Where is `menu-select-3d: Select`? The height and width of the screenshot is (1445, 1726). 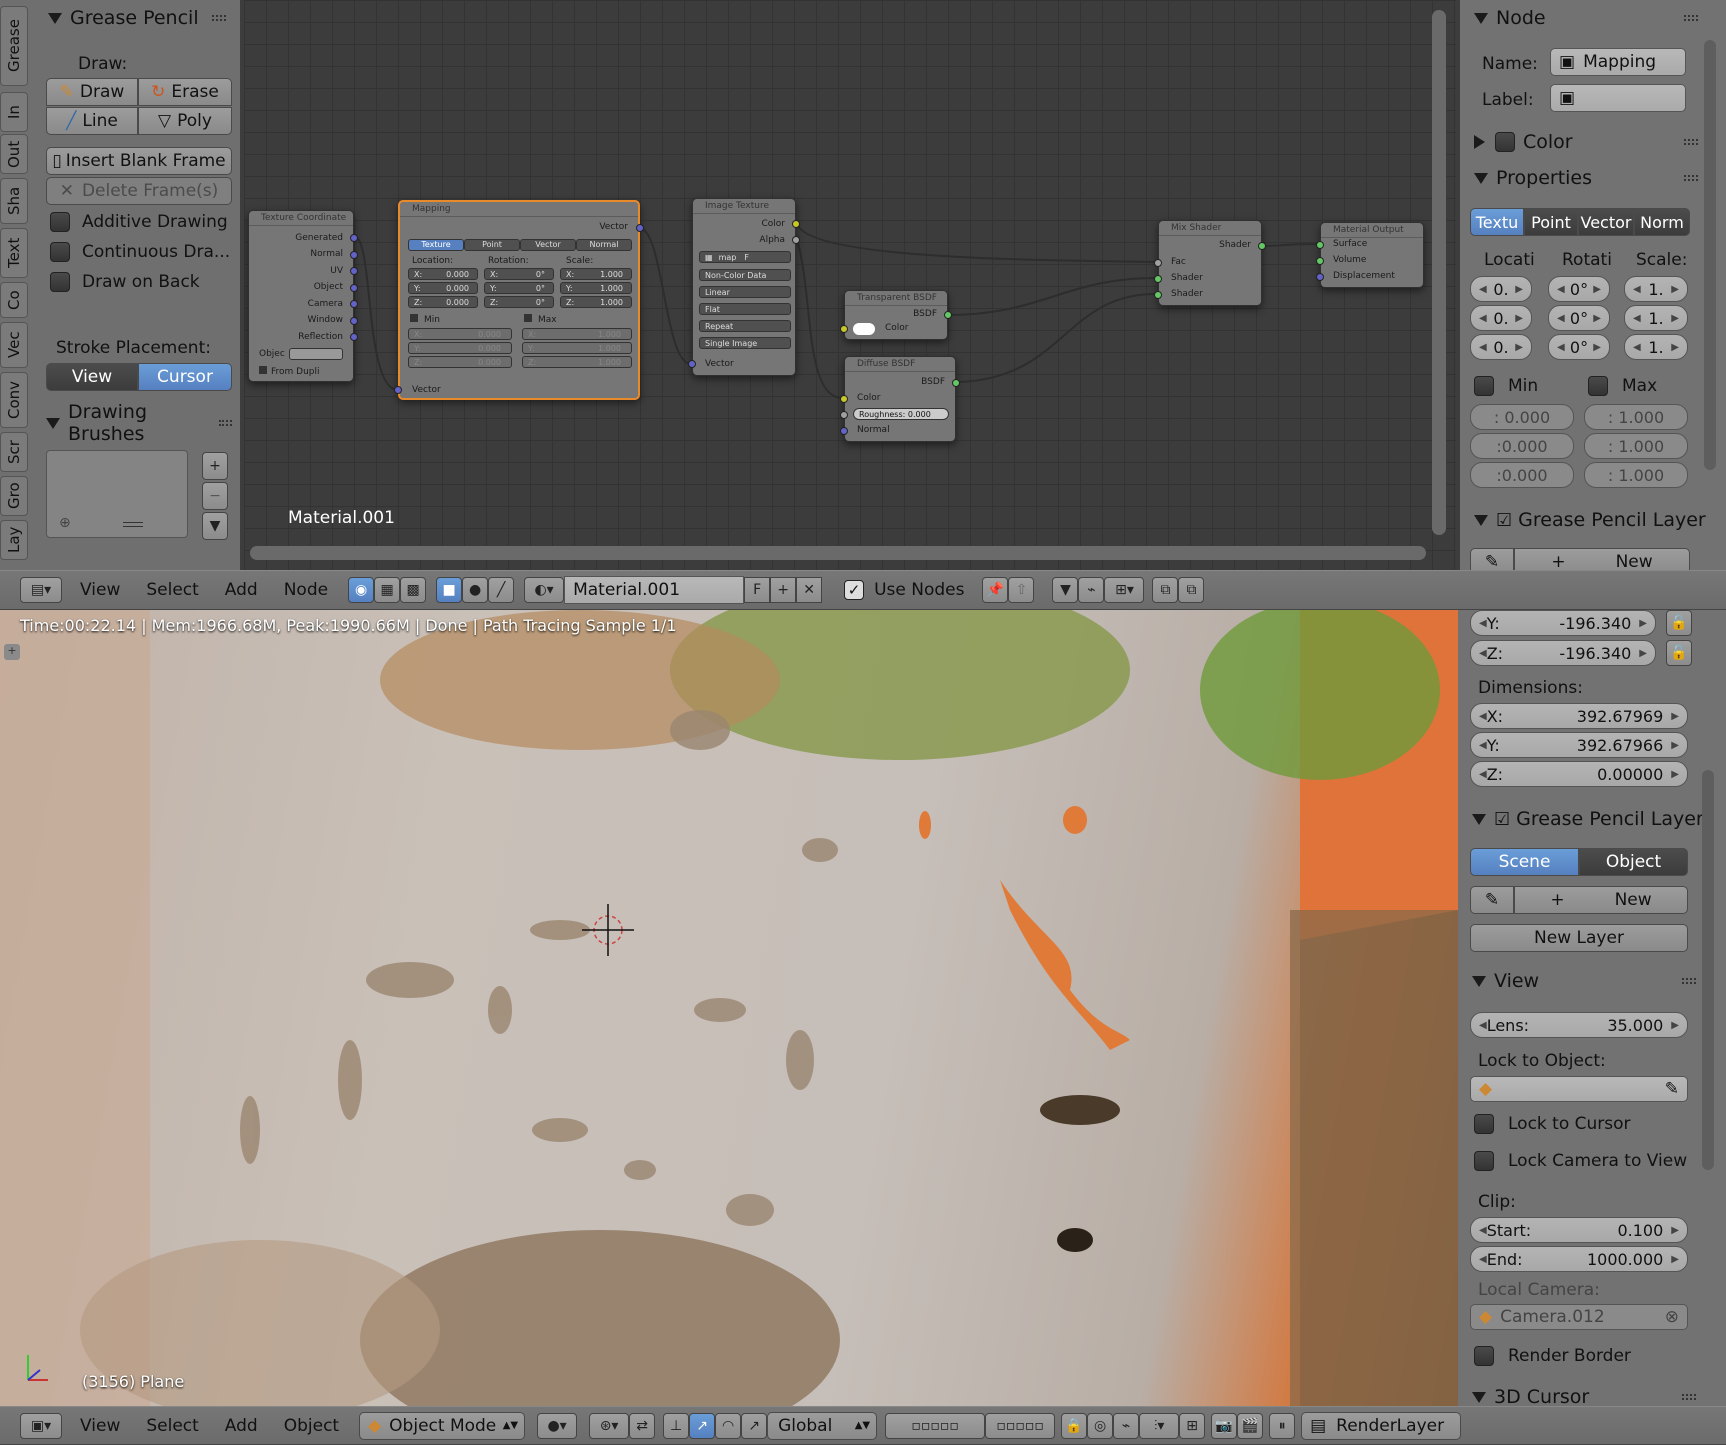 menu-select-3d: Select is located at coordinates (172, 1426).